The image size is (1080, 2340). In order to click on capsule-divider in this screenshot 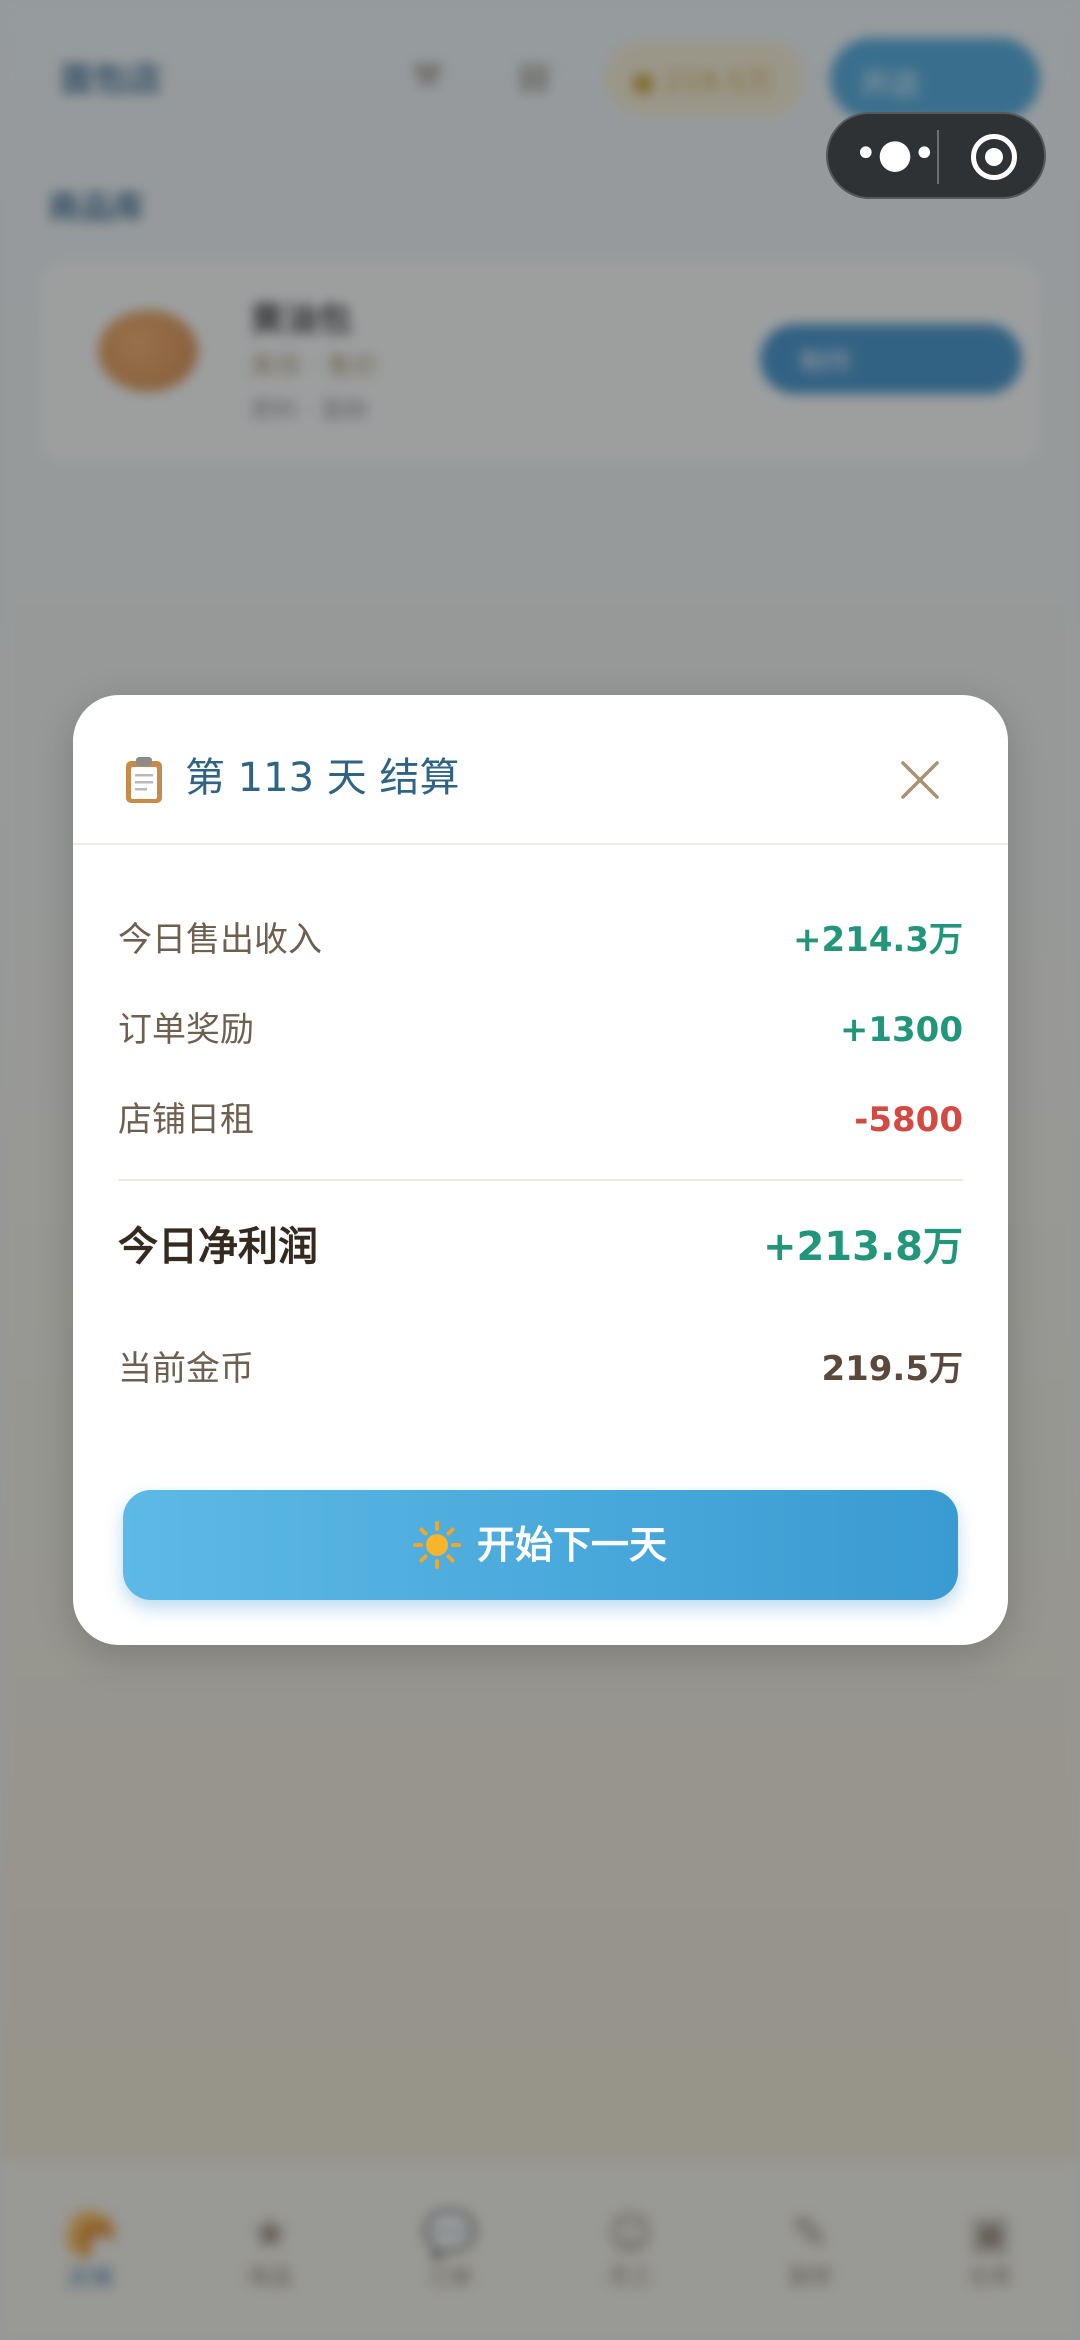, I will do `click(938, 157)`.